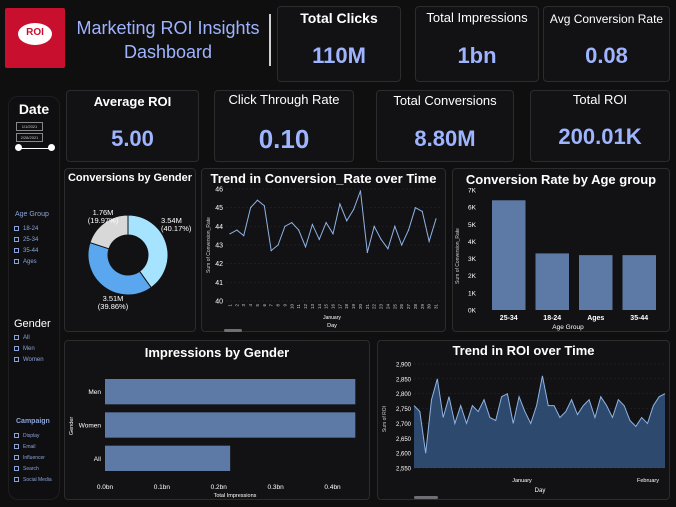 The image size is (676, 507). I want to click on gender-option-label: Men, so click(29, 348).